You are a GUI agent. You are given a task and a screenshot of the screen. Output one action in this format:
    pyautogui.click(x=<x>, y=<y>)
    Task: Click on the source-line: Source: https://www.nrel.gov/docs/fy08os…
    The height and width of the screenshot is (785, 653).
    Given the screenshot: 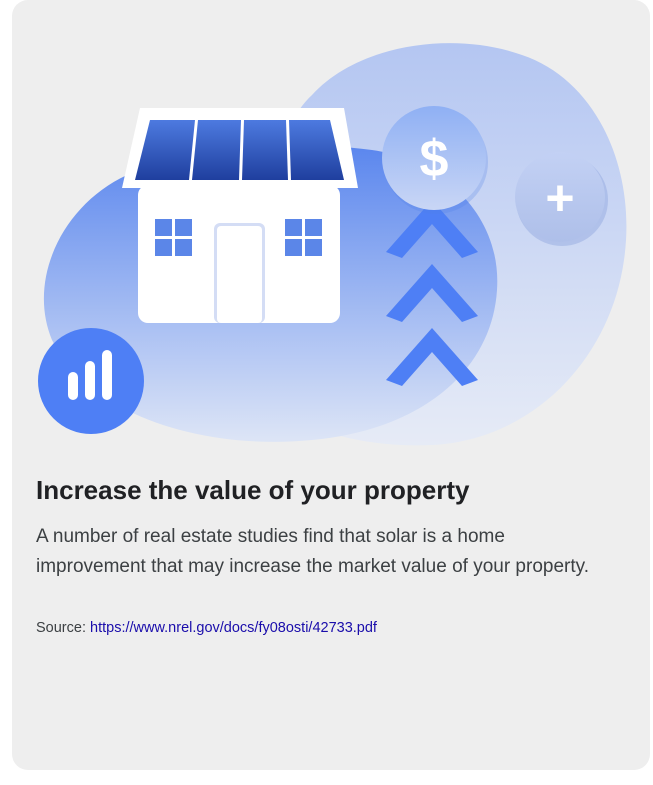 What is the action you would take?
    pyautogui.click(x=206, y=628)
    